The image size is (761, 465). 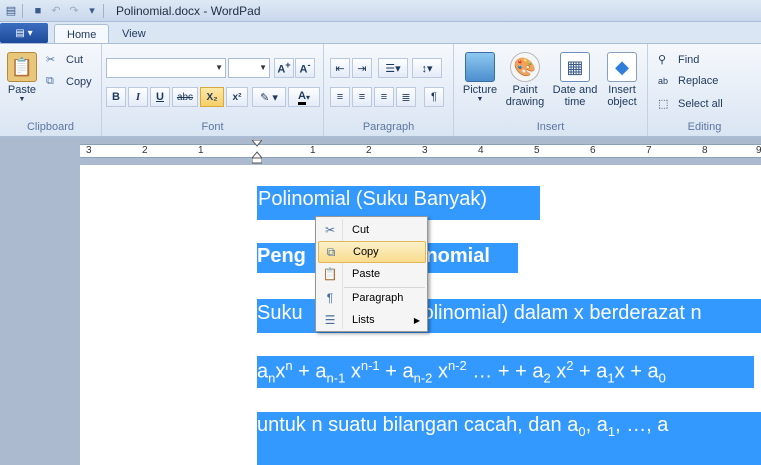 What do you see at coordinates (50, 81) in the screenshot?
I see `copy-icon: ⧉` at bounding box center [50, 81].